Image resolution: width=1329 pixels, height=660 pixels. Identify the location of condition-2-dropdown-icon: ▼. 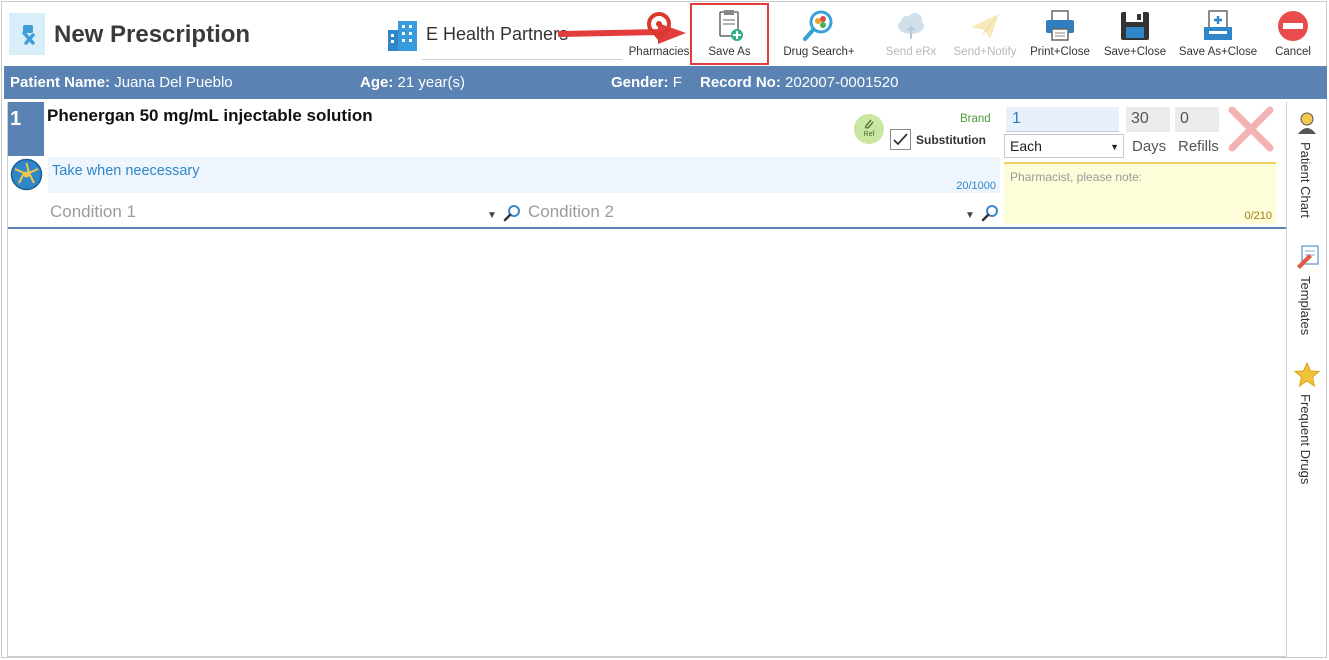
(970, 215).